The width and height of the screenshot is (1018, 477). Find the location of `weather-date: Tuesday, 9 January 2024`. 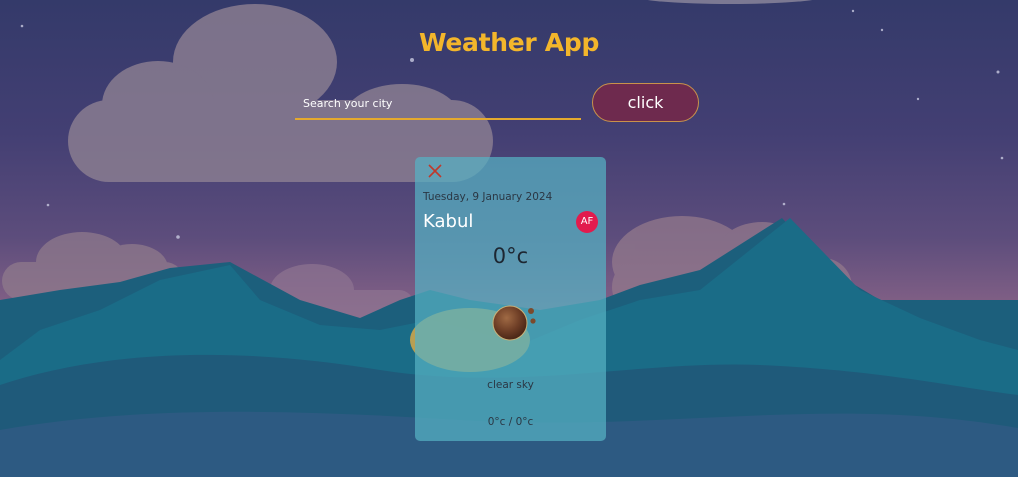

weather-date: Tuesday, 9 January 2024 is located at coordinates (488, 197).